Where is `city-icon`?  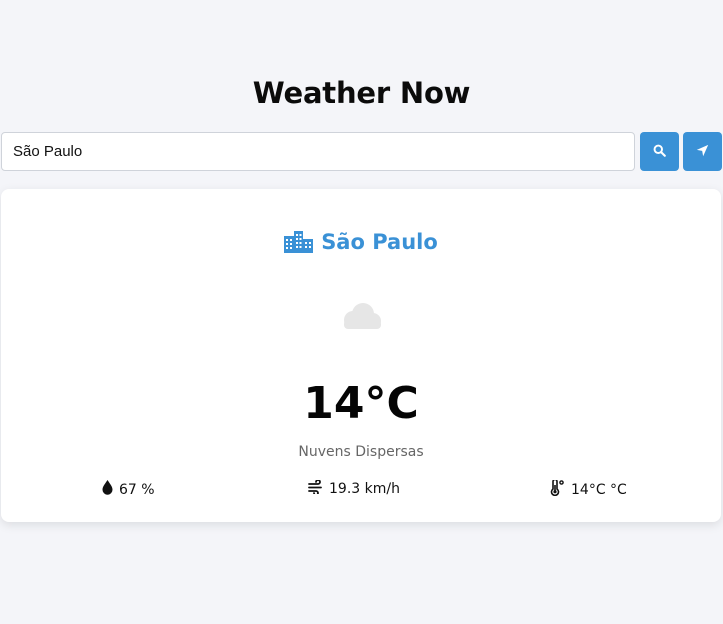
city-icon is located at coordinates (299, 242).